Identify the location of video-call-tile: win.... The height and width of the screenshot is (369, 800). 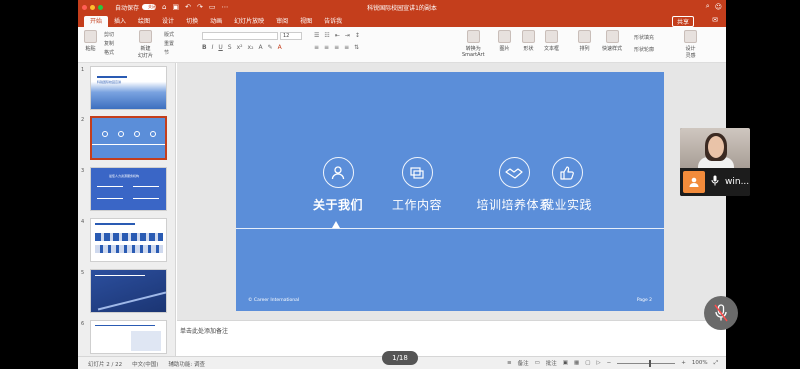
(715, 162).